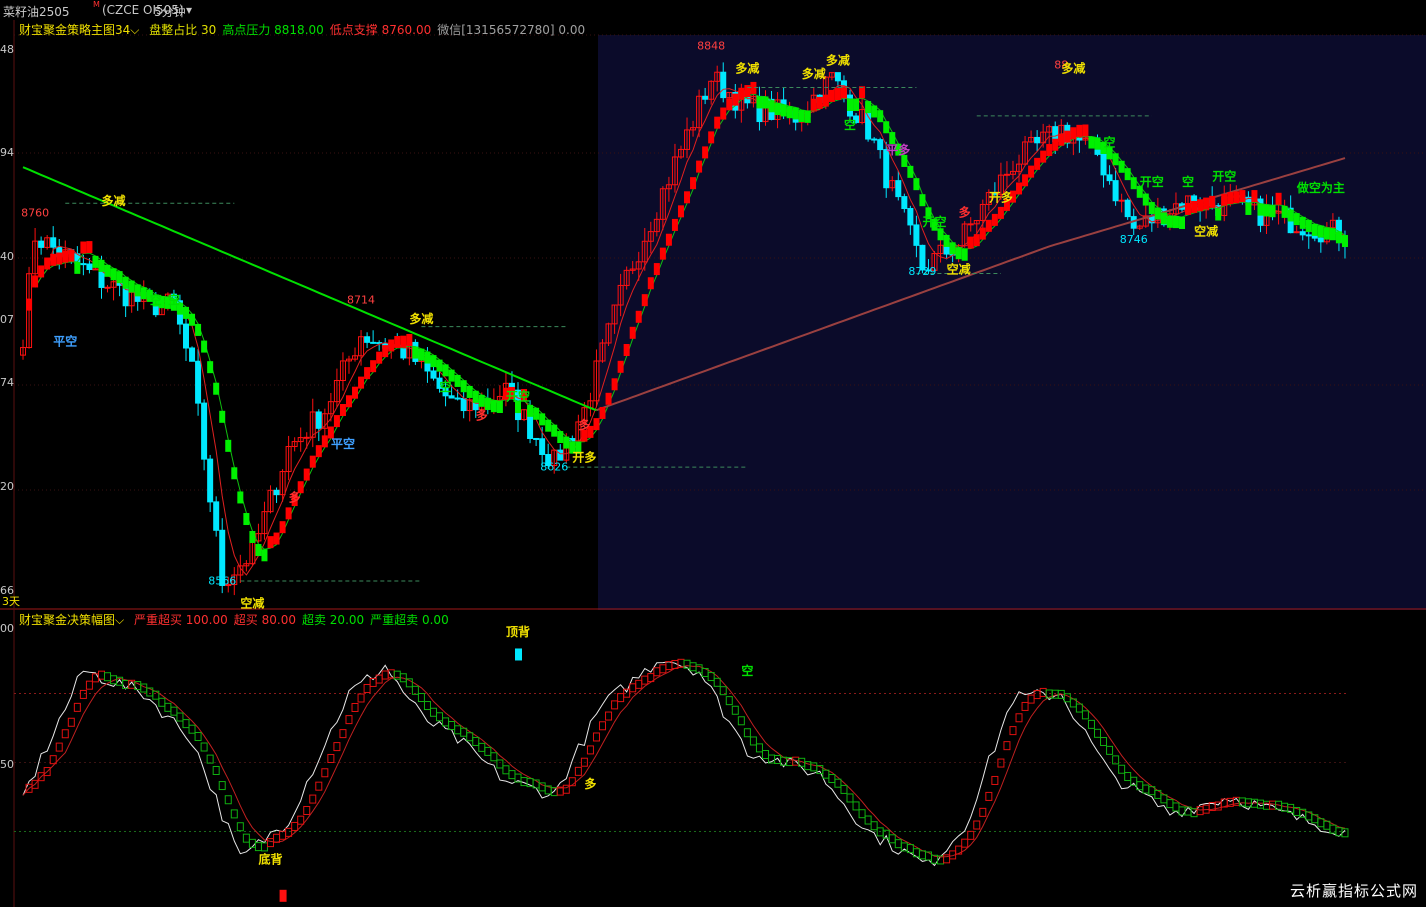  I want to click on signal-label: 做空为主, so click(1320, 187).